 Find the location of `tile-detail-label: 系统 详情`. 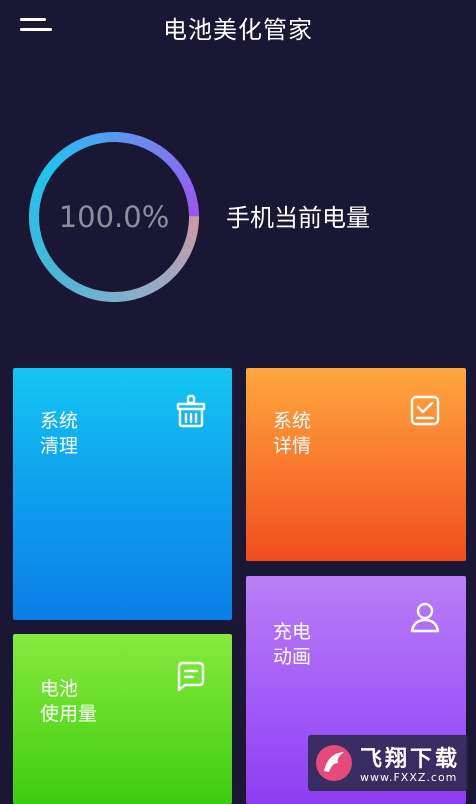

tile-detail-label: 系统 详情 is located at coordinates (292, 434).